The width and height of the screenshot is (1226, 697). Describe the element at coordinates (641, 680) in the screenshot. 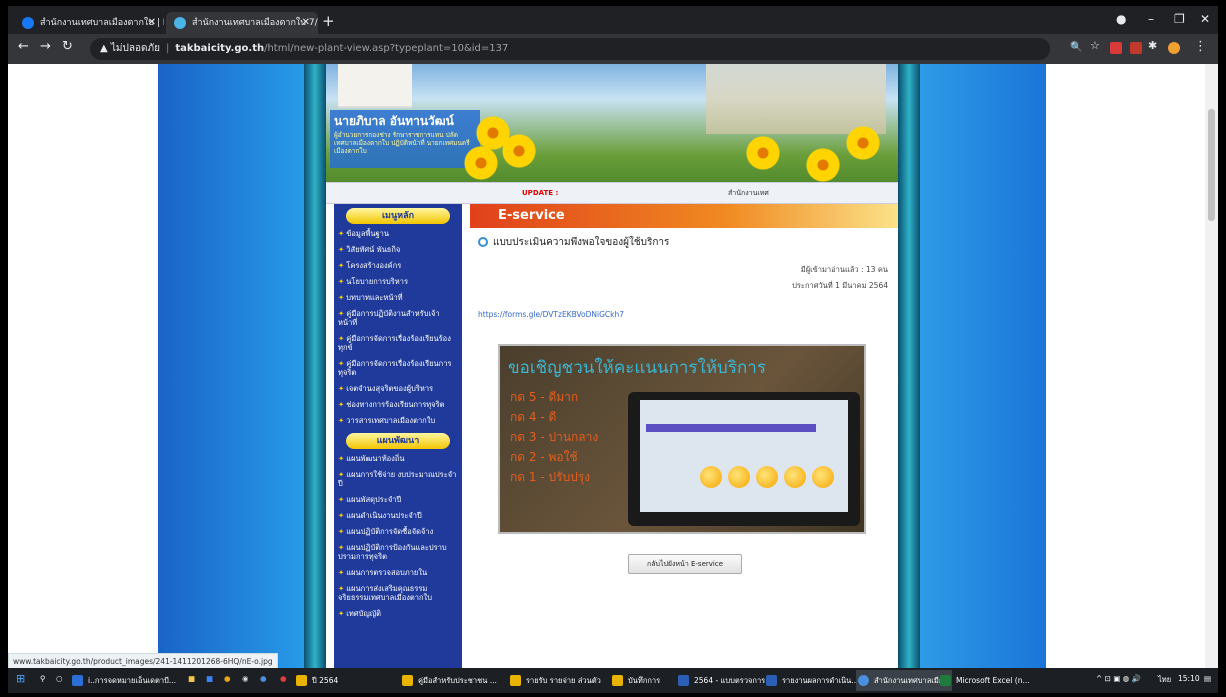

I see `taskbar-item: บันทึกการ` at that location.